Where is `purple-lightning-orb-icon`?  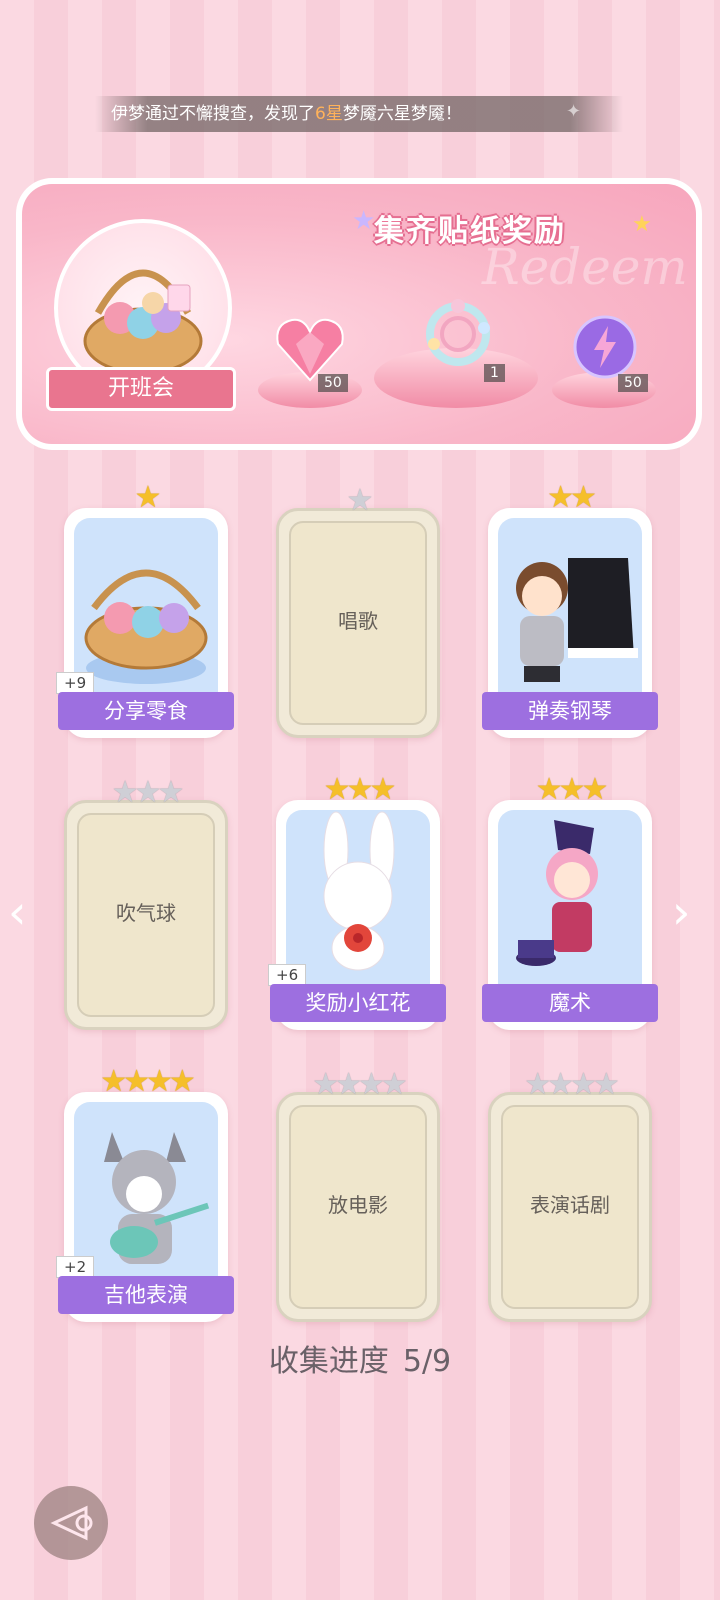 purple-lightning-orb-icon is located at coordinates (605, 347).